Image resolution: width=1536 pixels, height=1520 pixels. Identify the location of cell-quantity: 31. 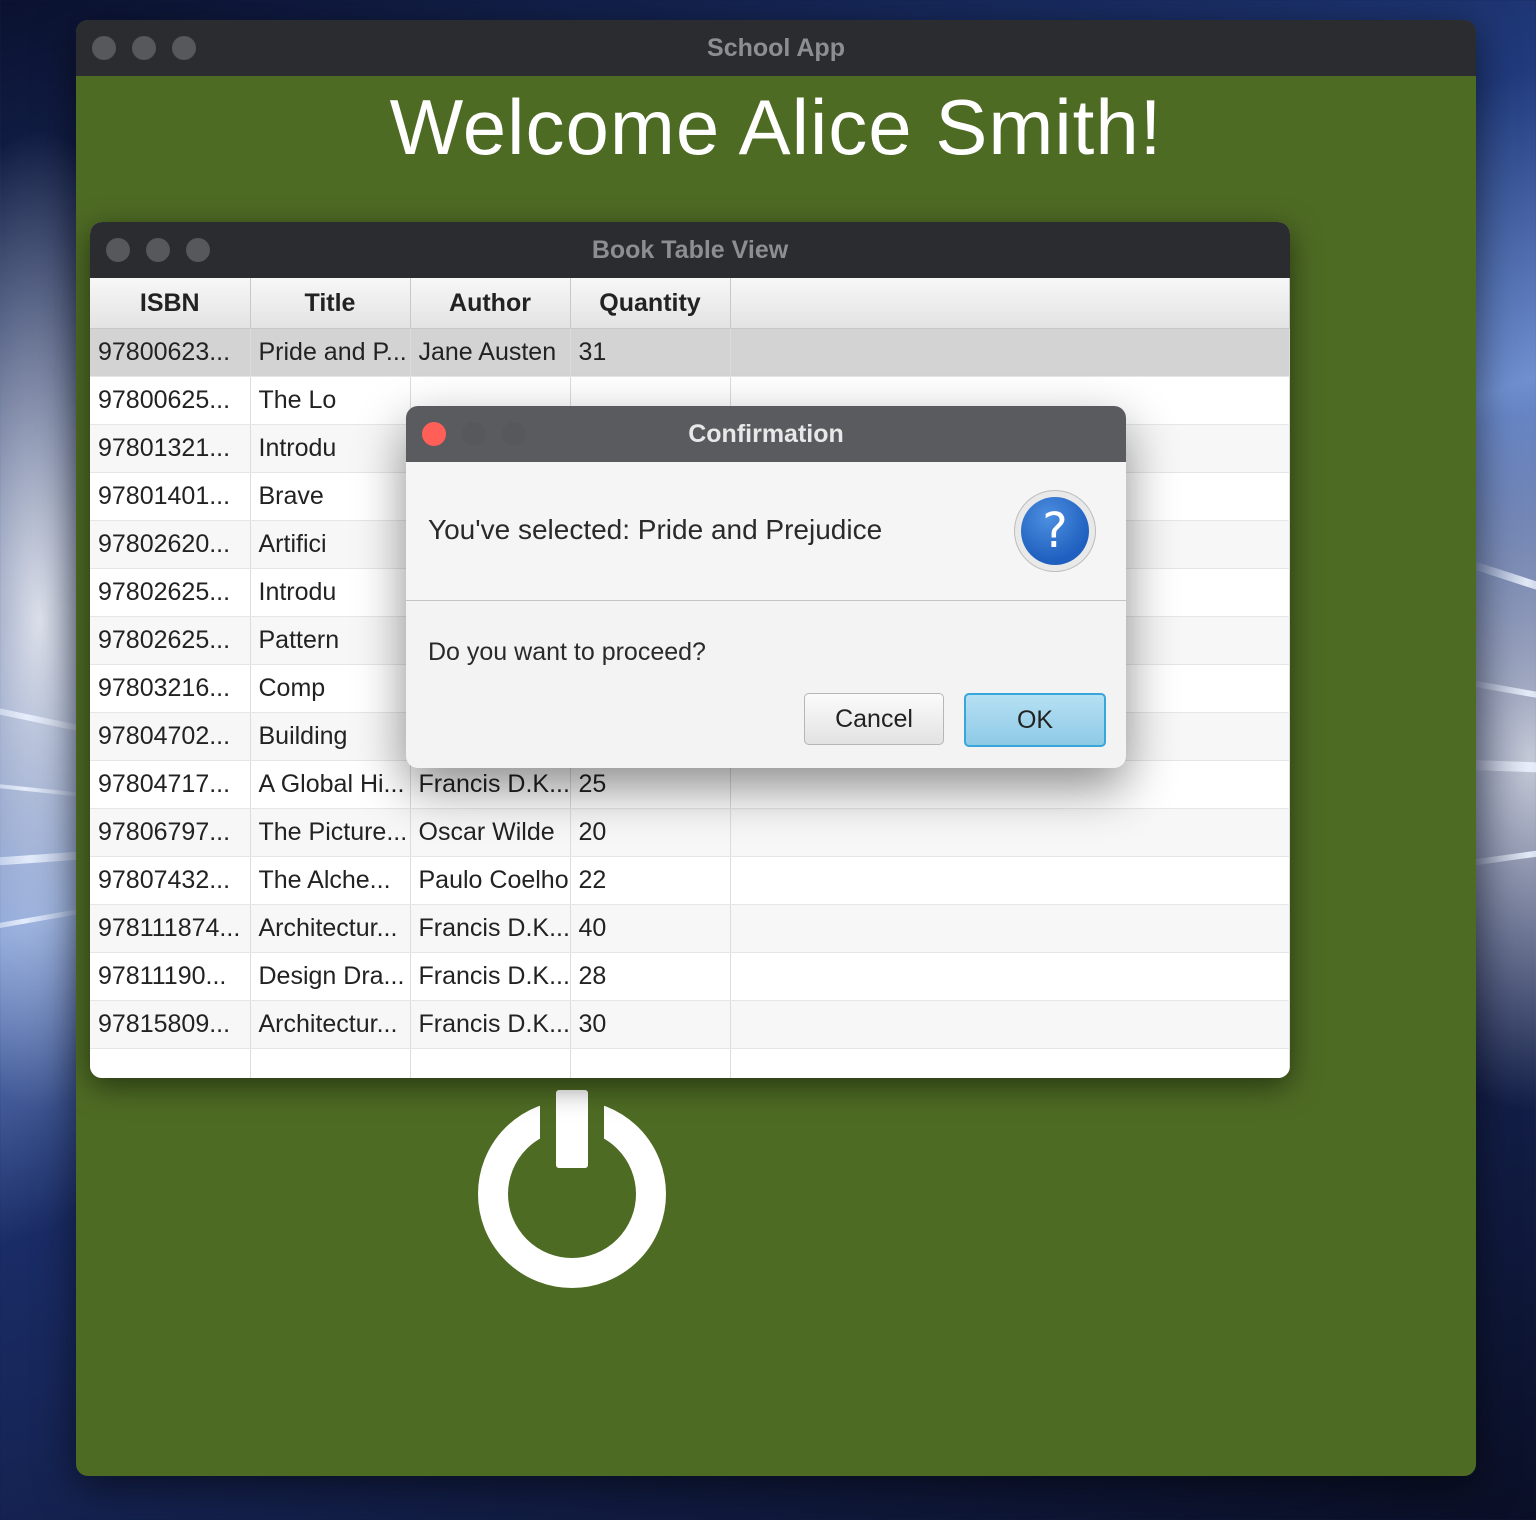
(650, 352).